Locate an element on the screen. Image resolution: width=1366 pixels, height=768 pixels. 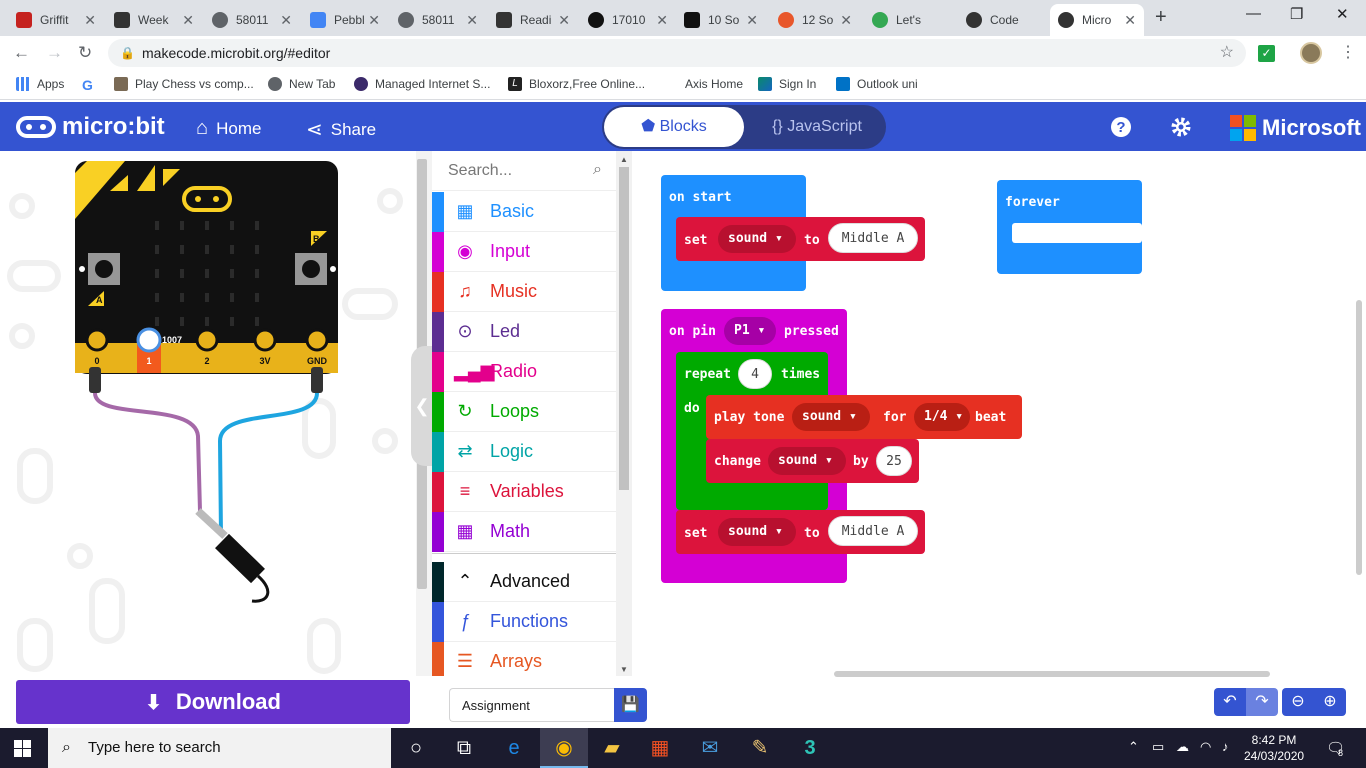
app-3d-icon: 3 is located at coordinates (810, 748).